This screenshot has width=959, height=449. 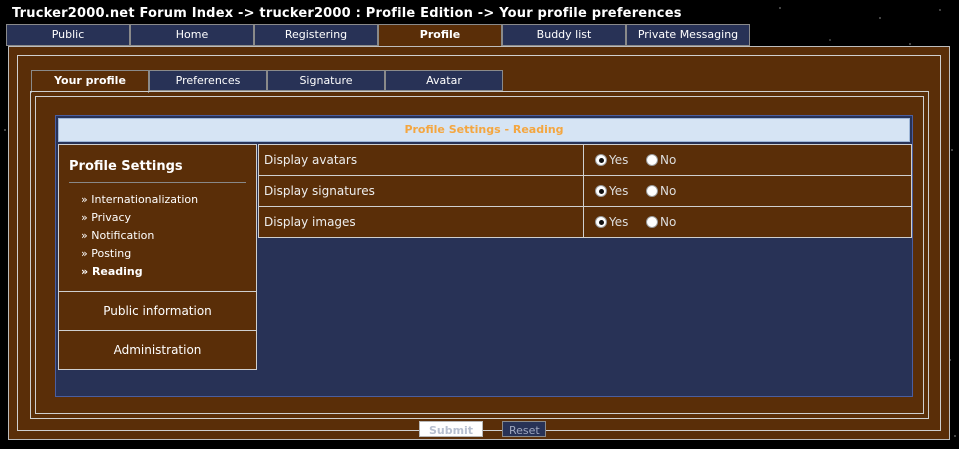 I want to click on display-signatures-no-radio: No, so click(x=661, y=191).